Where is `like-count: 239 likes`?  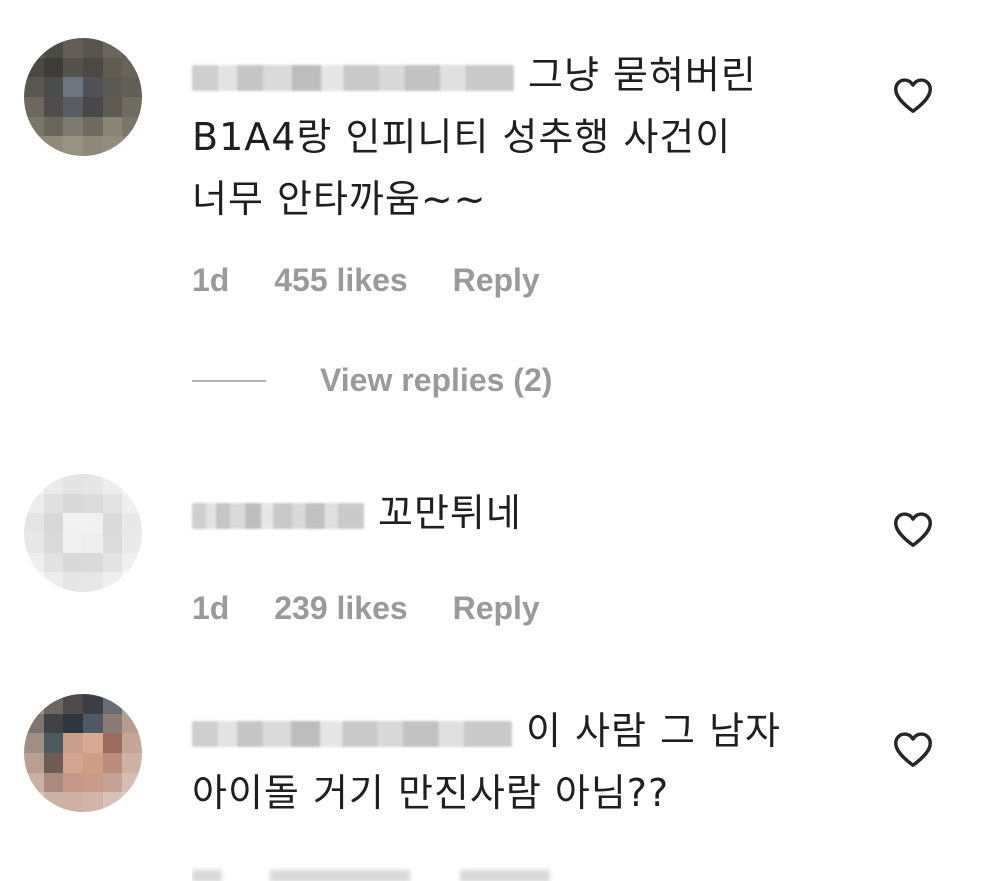 like-count: 239 likes is located at coordinates (340, 608).